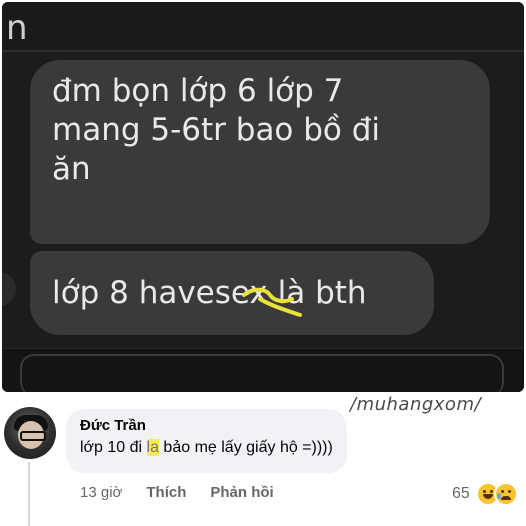 The height and width of the screenshot is (526, 526). What do you see at coordinates (262, 373) in the screenshot?
I see `chat-input-outline` at bounding box center [262, 373].